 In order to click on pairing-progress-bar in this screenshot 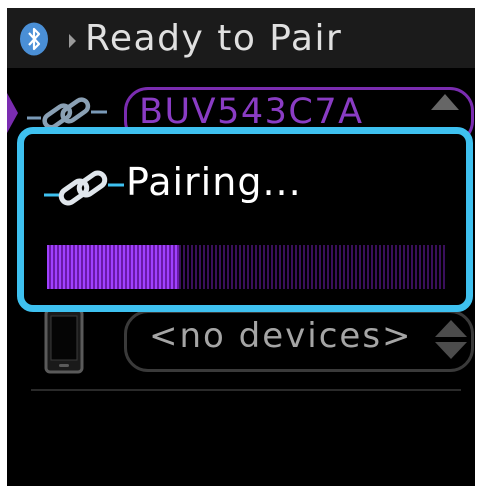, I will do `click(247, 267)`.